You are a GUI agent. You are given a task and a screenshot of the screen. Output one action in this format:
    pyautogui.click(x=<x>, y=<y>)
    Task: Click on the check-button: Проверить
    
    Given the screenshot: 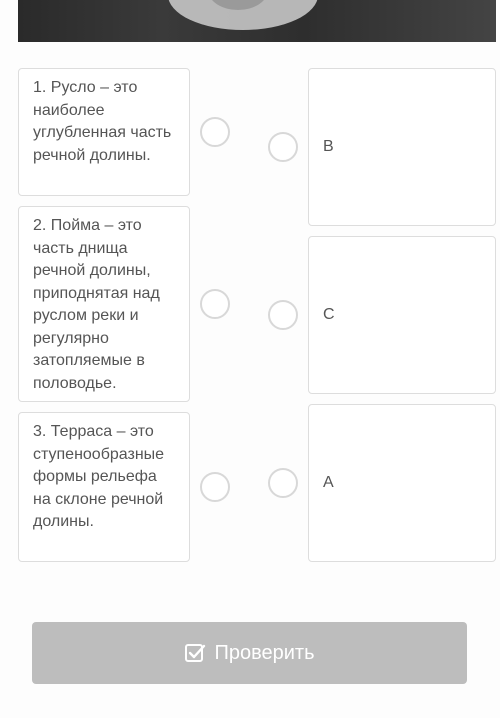 What is the action you would take?
    pyautogui.click(x=249, y=653)
    